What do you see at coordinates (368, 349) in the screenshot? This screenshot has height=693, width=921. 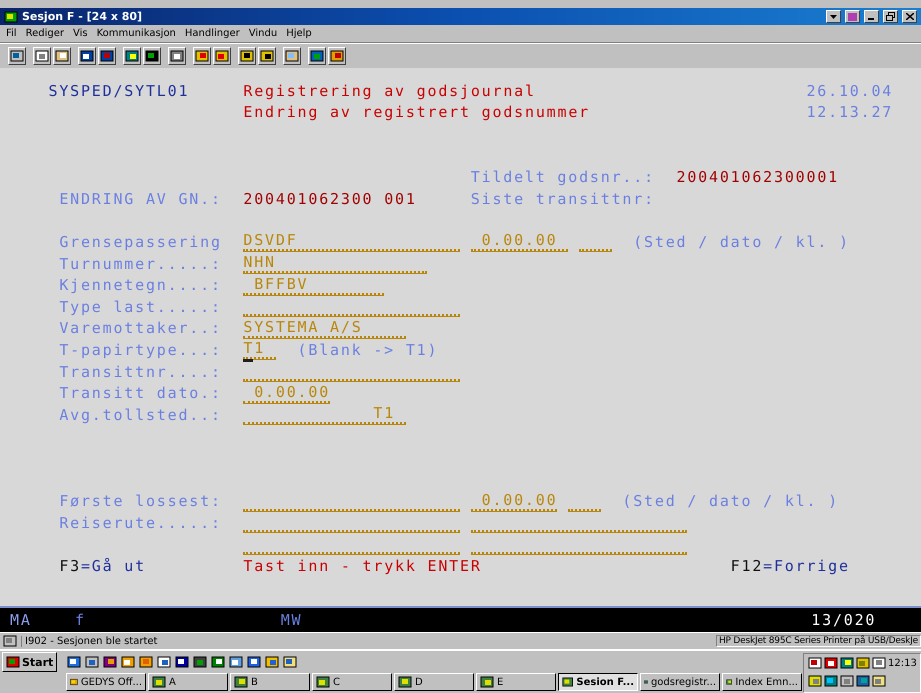 I see `field-hint: (Blank -> T1)` at bounding box center [368, 349].